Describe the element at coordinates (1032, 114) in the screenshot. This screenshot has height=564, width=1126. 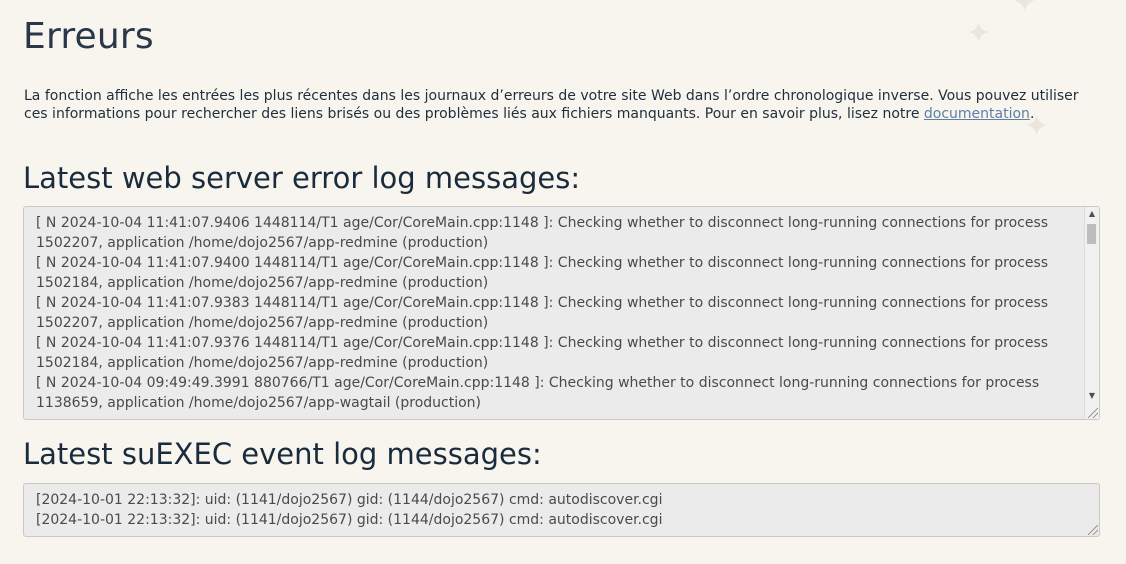
I see `intro-suffix: .` at that location.